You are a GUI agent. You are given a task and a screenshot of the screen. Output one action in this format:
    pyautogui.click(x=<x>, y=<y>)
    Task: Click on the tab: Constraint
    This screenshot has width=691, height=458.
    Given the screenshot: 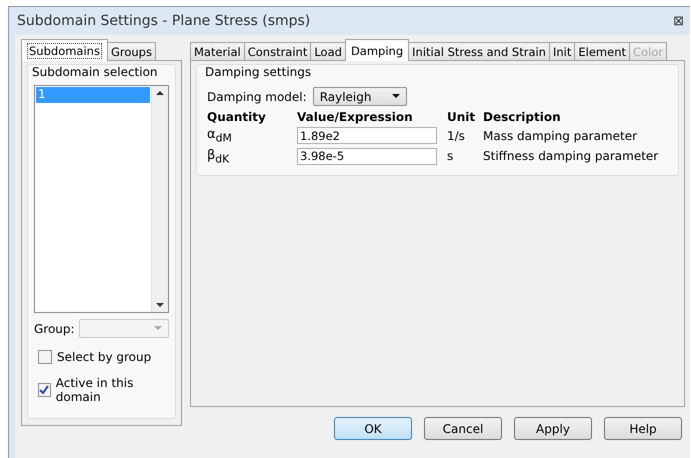 What is the action you would take?
    pyautogui.click(x=278, y=51)
    